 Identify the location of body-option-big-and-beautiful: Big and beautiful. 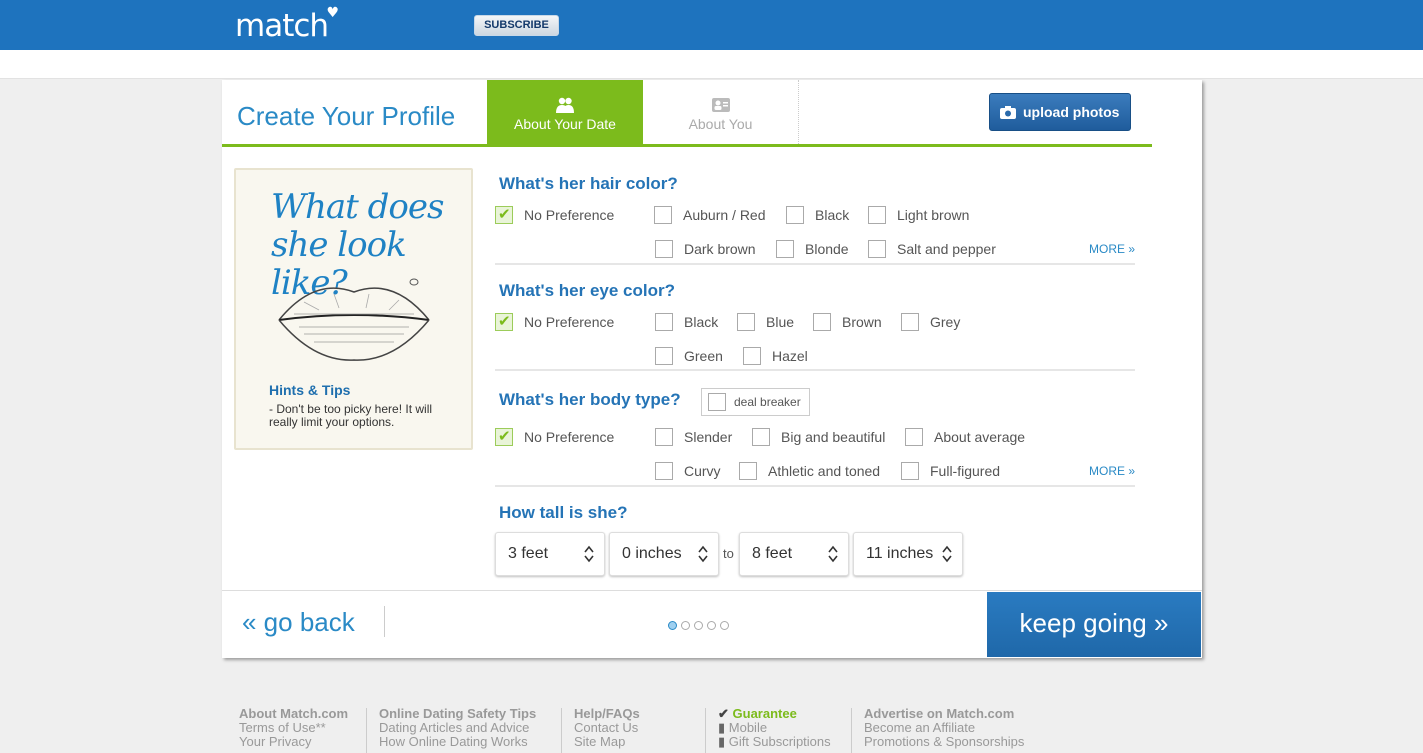
(818, 437).